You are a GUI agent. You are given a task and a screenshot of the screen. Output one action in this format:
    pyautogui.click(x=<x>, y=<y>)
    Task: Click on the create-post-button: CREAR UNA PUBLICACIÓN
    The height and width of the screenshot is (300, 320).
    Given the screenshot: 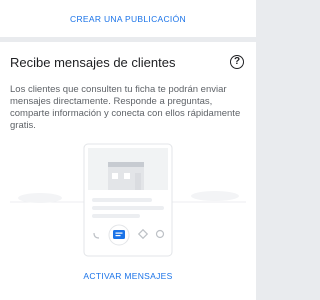 What is the action you would take?
    pyautogui.click(x=128, y=19)
    